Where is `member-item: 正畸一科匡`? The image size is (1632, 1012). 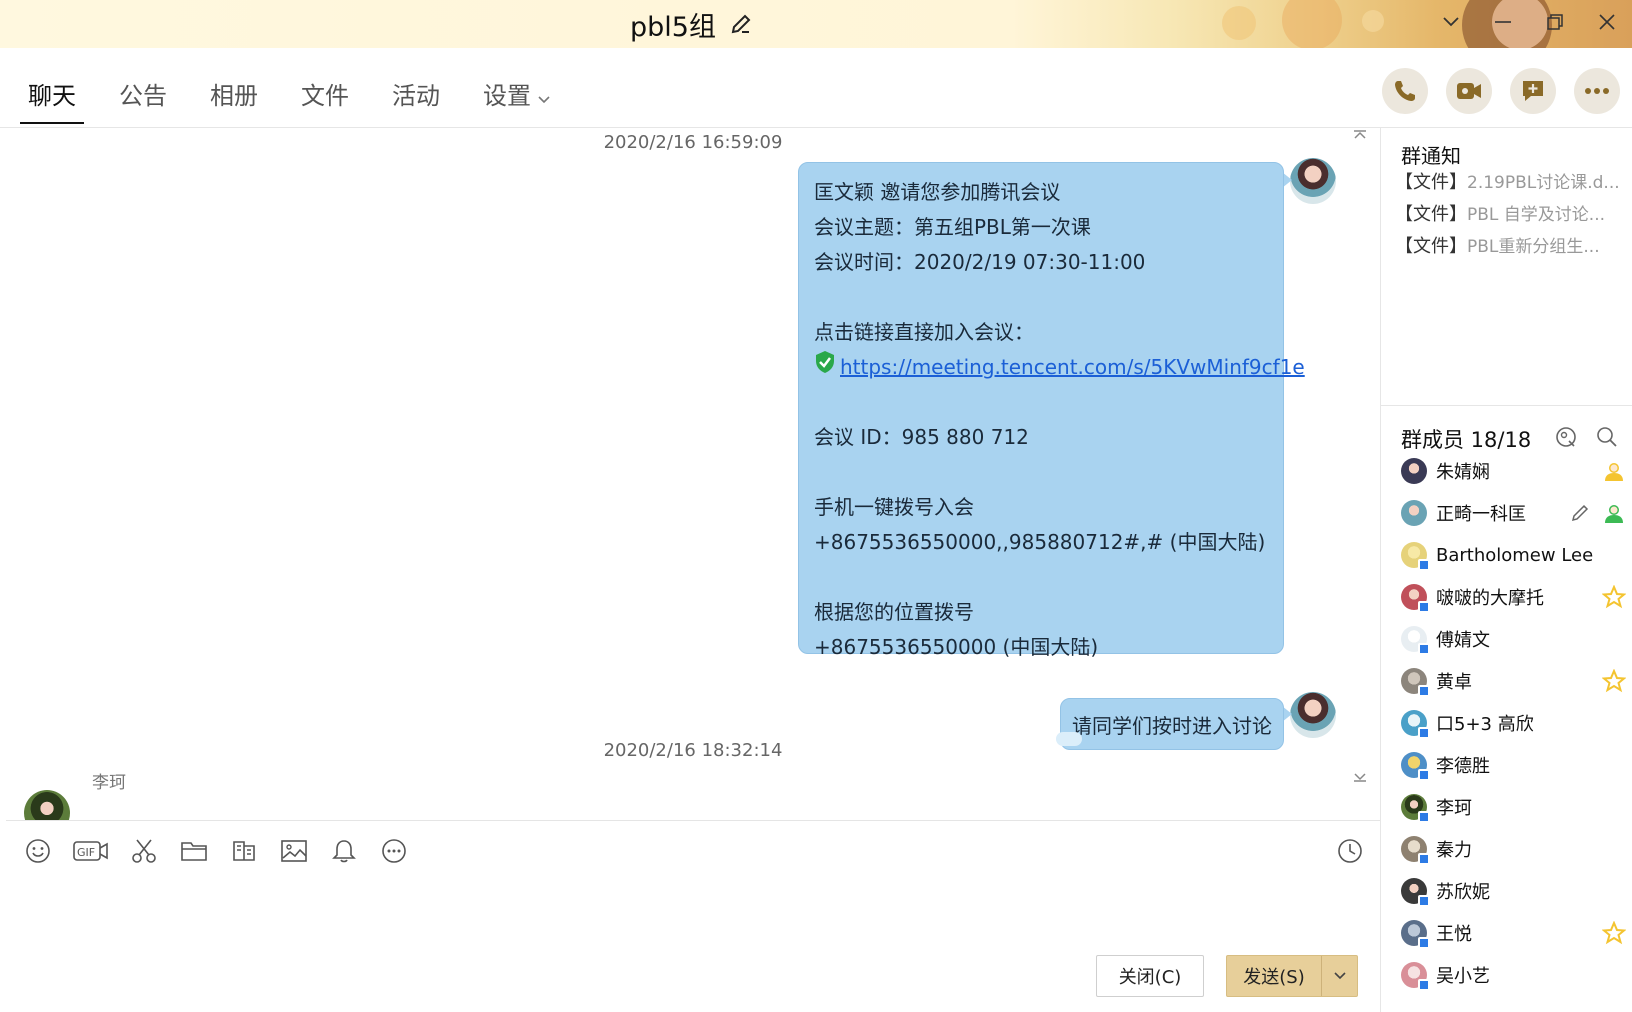
member-item: 正畸一科匡 is located at coordinates (1514, 513).